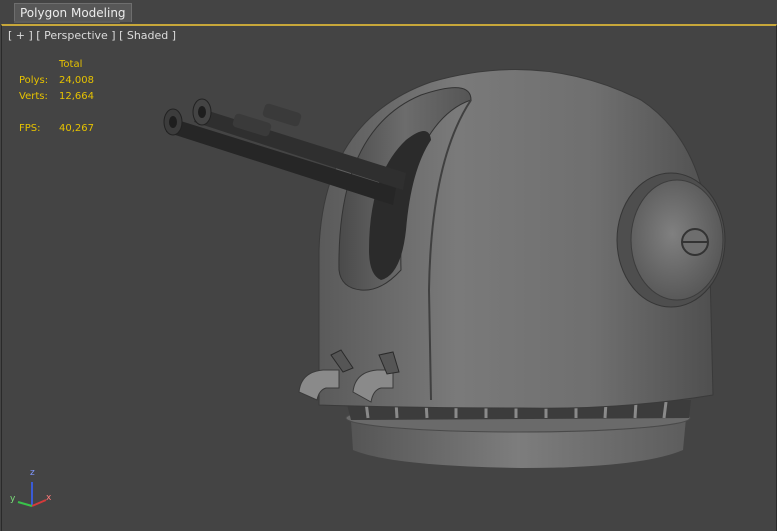 Image resolution: width=777 pixels, height=531 pixels. What do you see at coordinates (677, 240) in the screenshot?
I see `side-hatch` at bounding box center [677, 240].